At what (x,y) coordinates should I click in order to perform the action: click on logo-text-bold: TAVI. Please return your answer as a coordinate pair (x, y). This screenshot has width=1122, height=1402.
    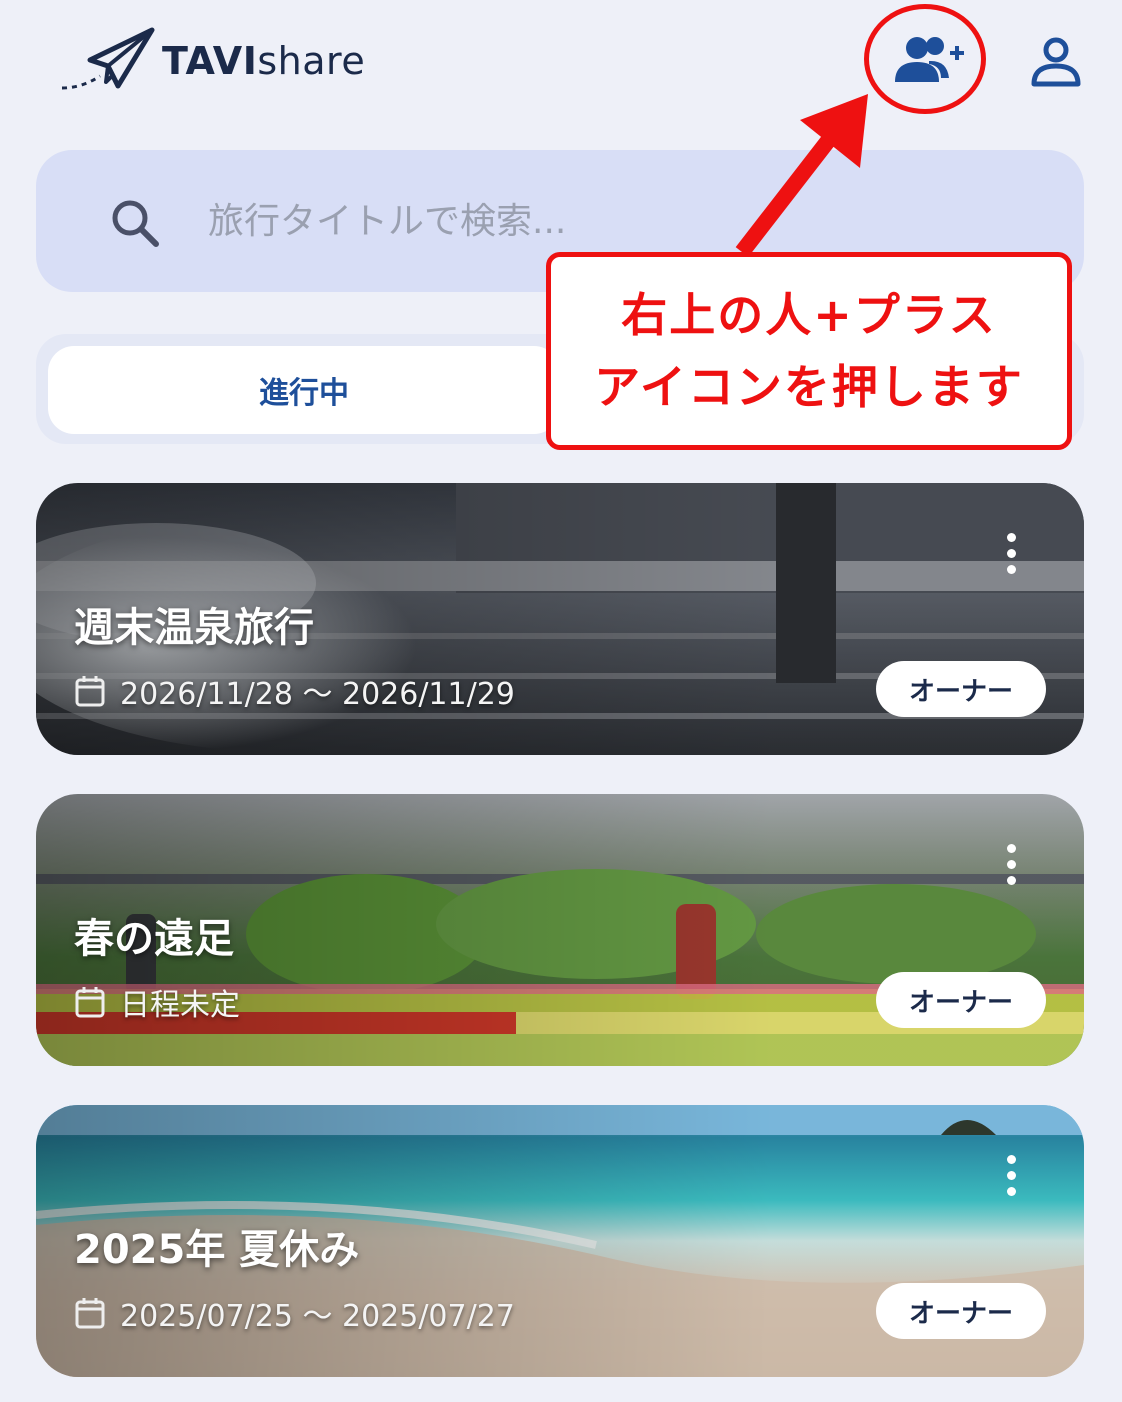
    Looking at the image, I should click on (210, 61).